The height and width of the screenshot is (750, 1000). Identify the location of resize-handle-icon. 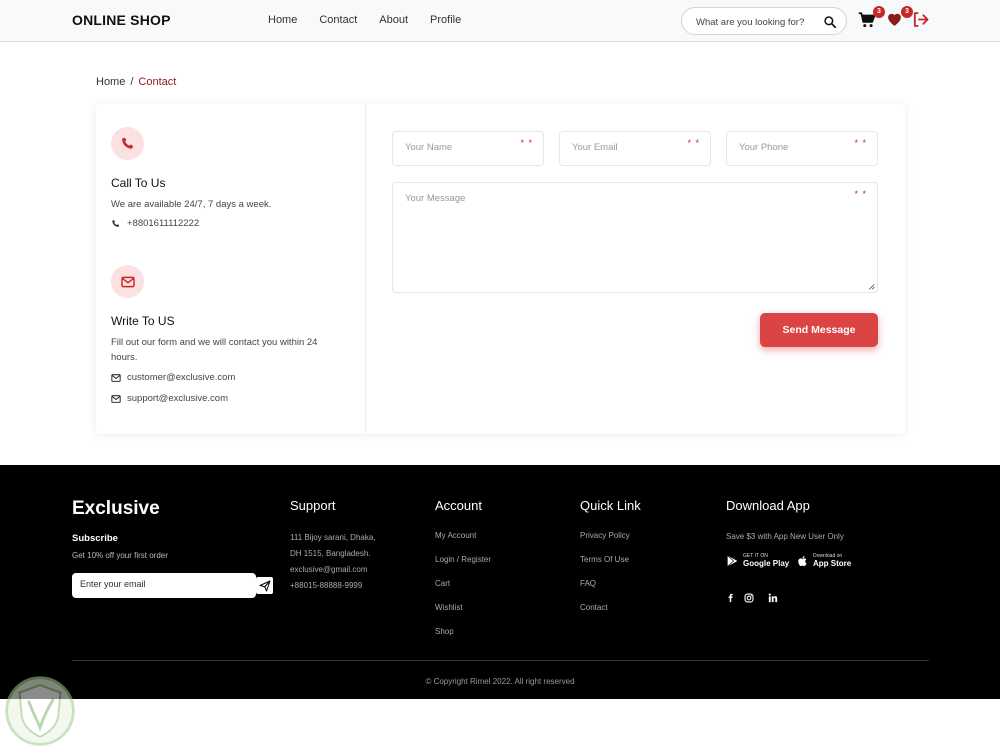
(871, 286).